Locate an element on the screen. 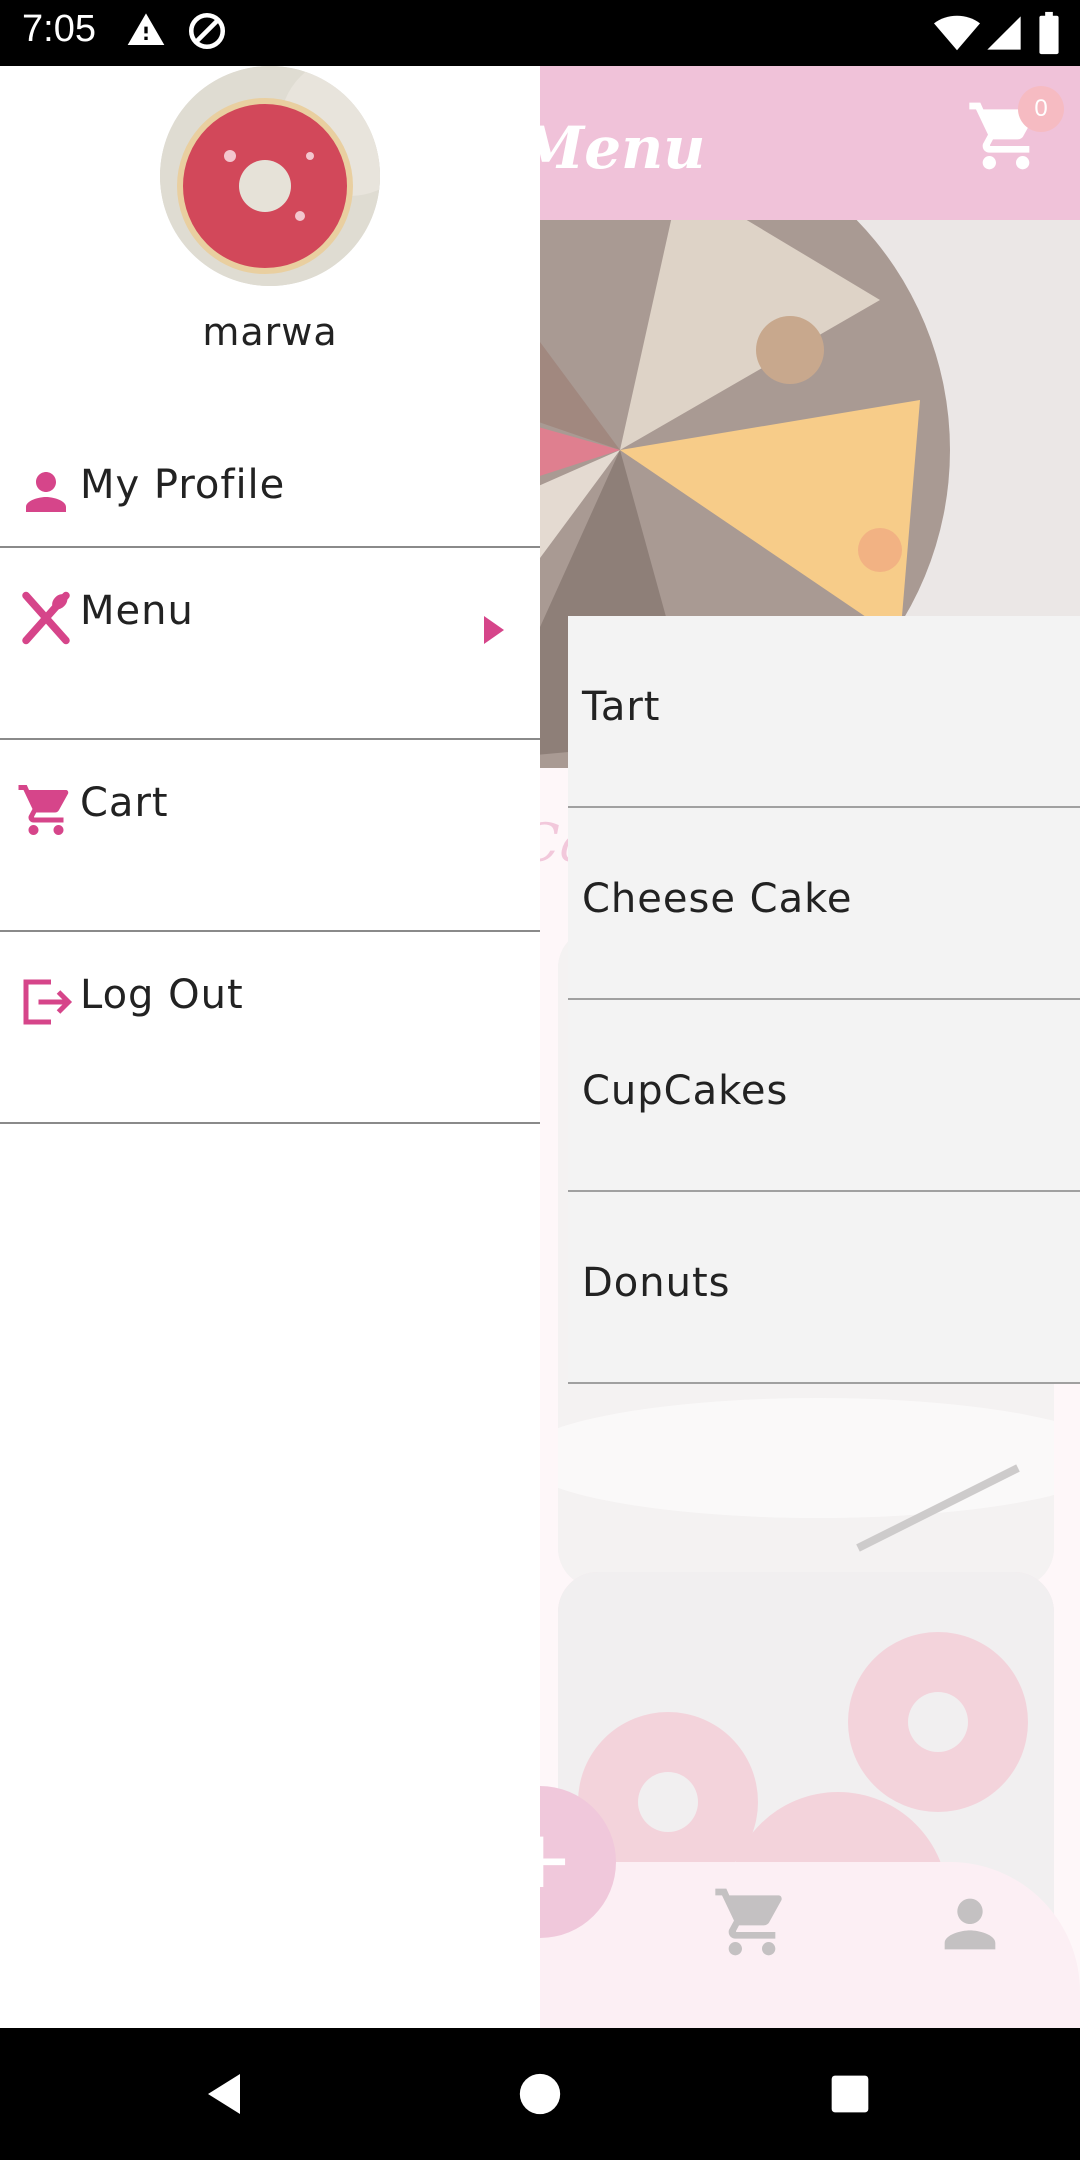  home-icon is located at coordinates (540, 2094).